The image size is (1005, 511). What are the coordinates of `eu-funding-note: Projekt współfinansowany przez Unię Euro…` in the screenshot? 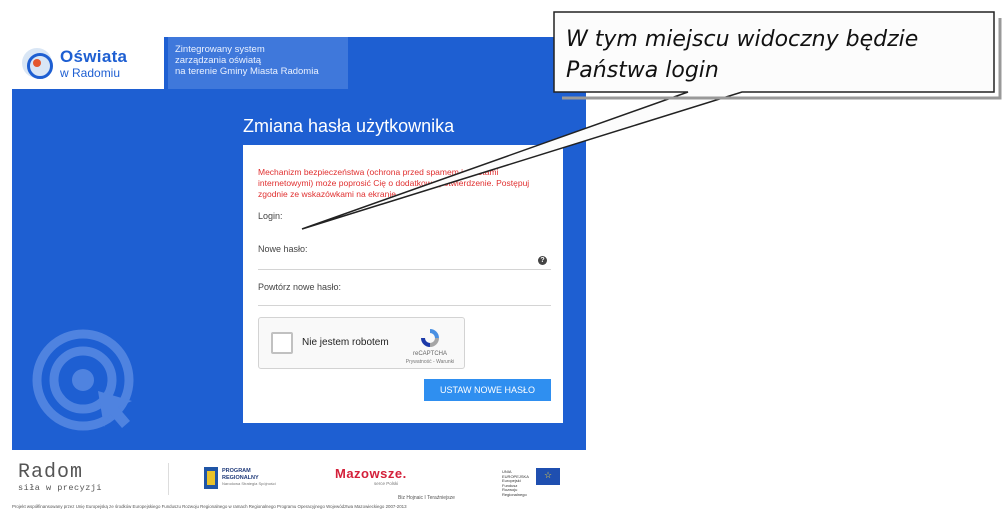 It's located at (209, 506).